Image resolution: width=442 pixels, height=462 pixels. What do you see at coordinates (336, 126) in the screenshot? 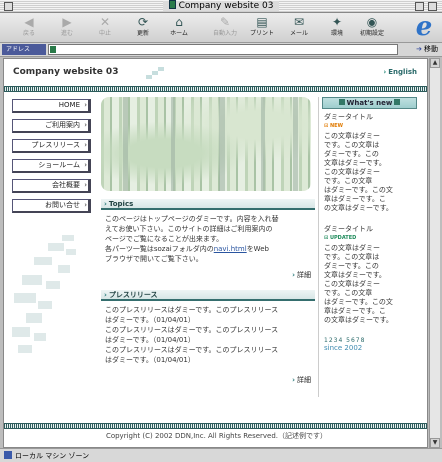
I see `new-badge-label: NEW` at bounding box center [336, 126].